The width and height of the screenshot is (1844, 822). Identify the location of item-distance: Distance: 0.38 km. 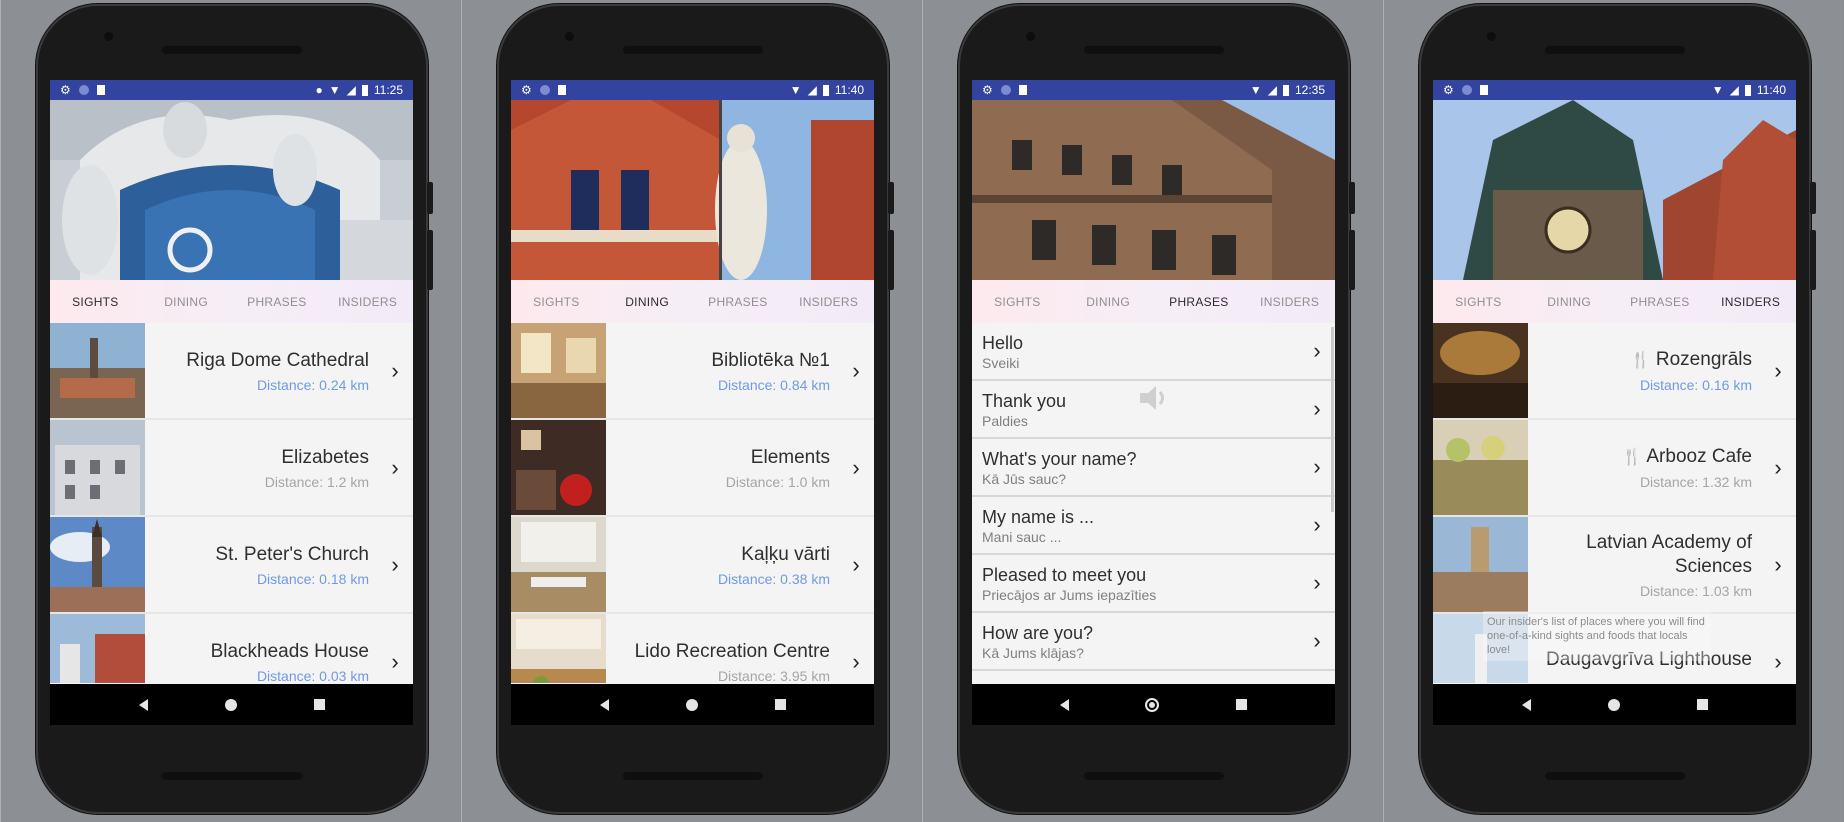
(773, 578).